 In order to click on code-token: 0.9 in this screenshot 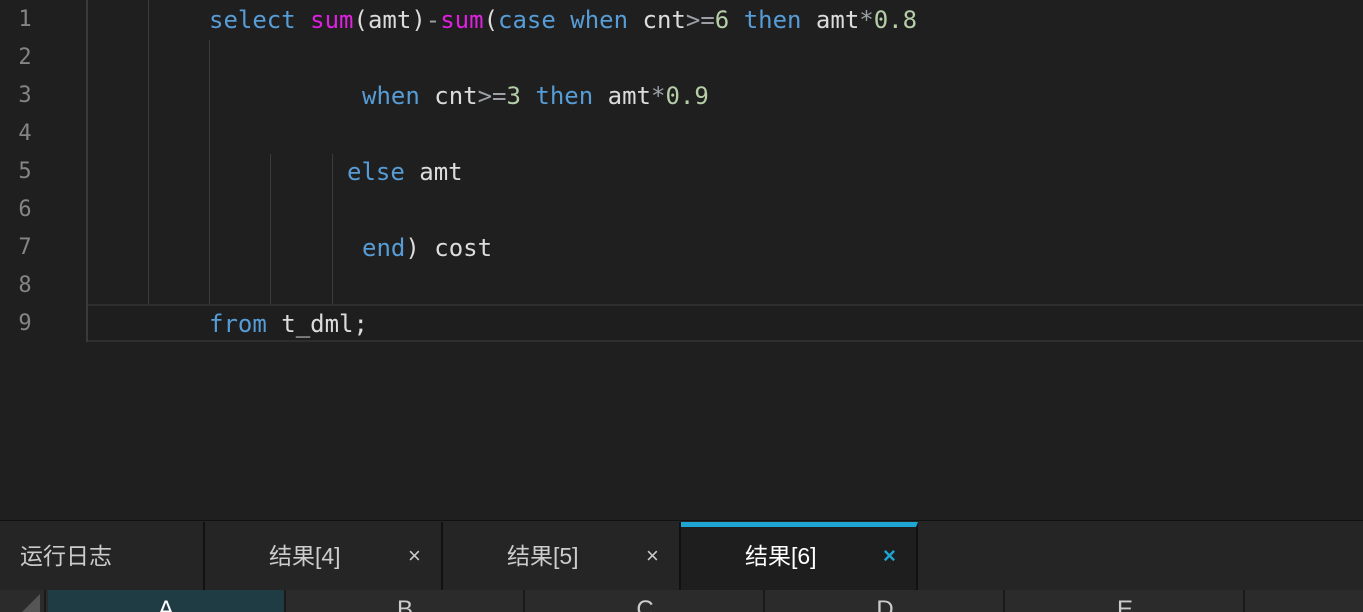, I will do `click(687, 96)`.